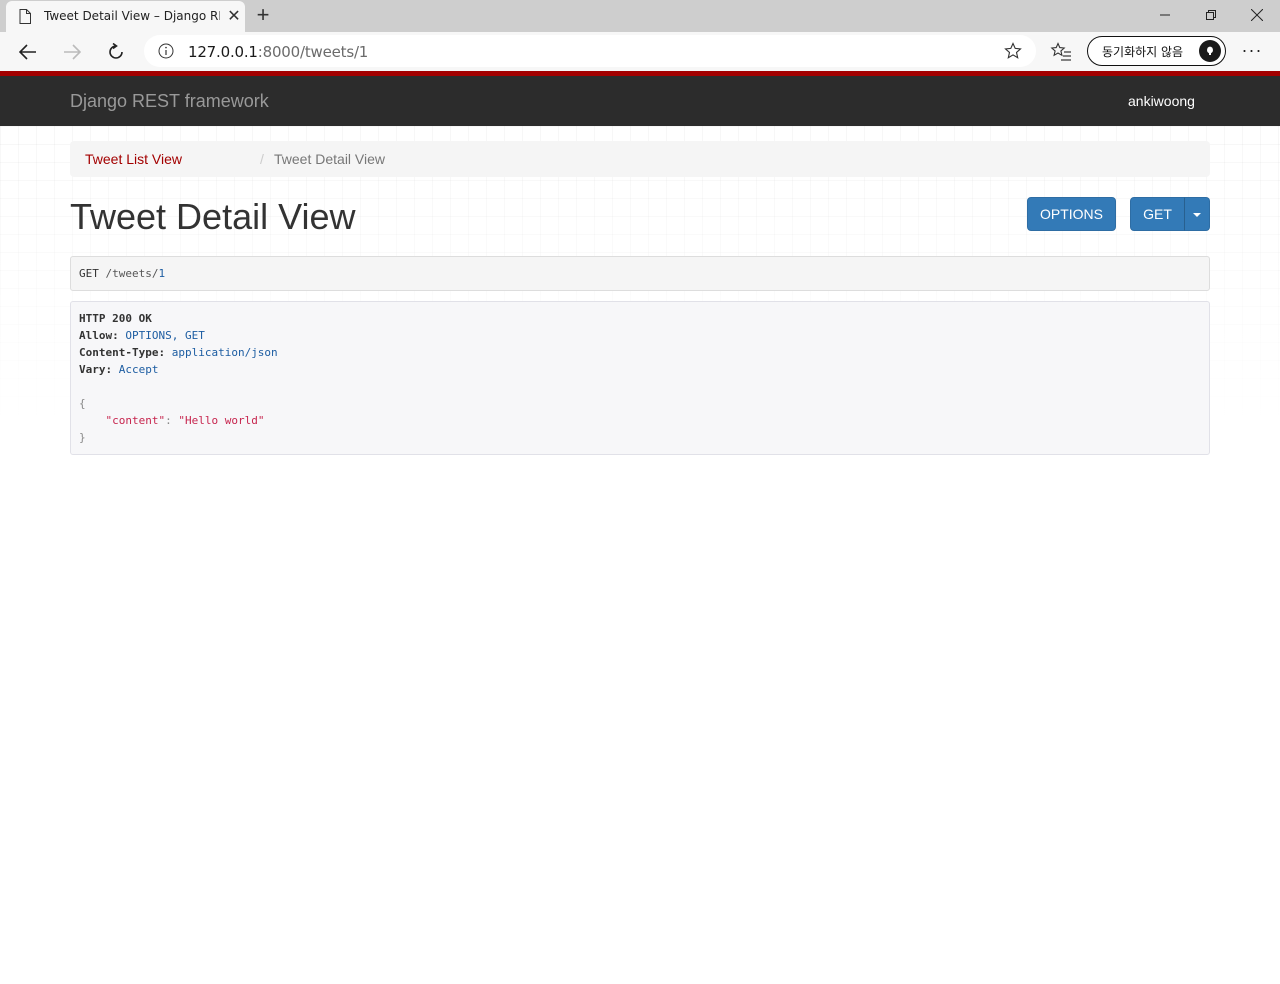 Image resolution: width=1280 pixels, height=984 pixels. Describe the element at coordinates (162, 273) in the screenshot. I see `request-id: 1` at that location.